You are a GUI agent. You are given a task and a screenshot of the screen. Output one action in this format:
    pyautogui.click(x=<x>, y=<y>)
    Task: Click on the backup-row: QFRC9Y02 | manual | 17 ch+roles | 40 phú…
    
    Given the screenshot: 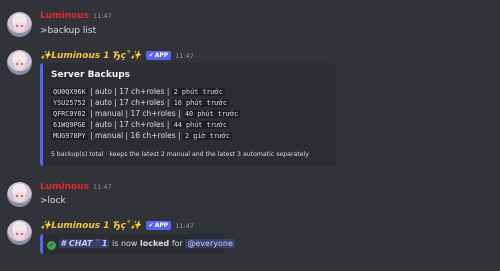 What is the action you would take?
    pyautogui.click(x=146, y=113)
    